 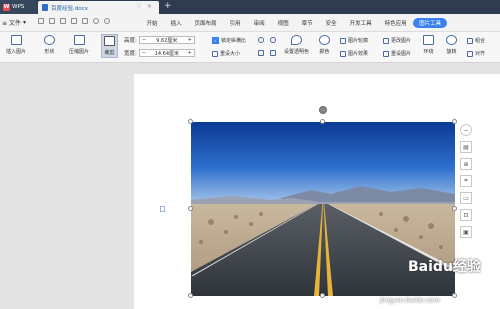 I want to click on rotate-right-icon, so click(x=273, y=40).